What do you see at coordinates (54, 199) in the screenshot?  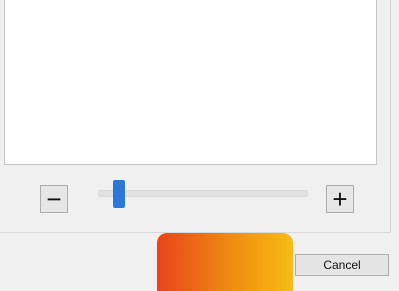 I see `zoom-out-button: −` at bounding box center [54, 199].